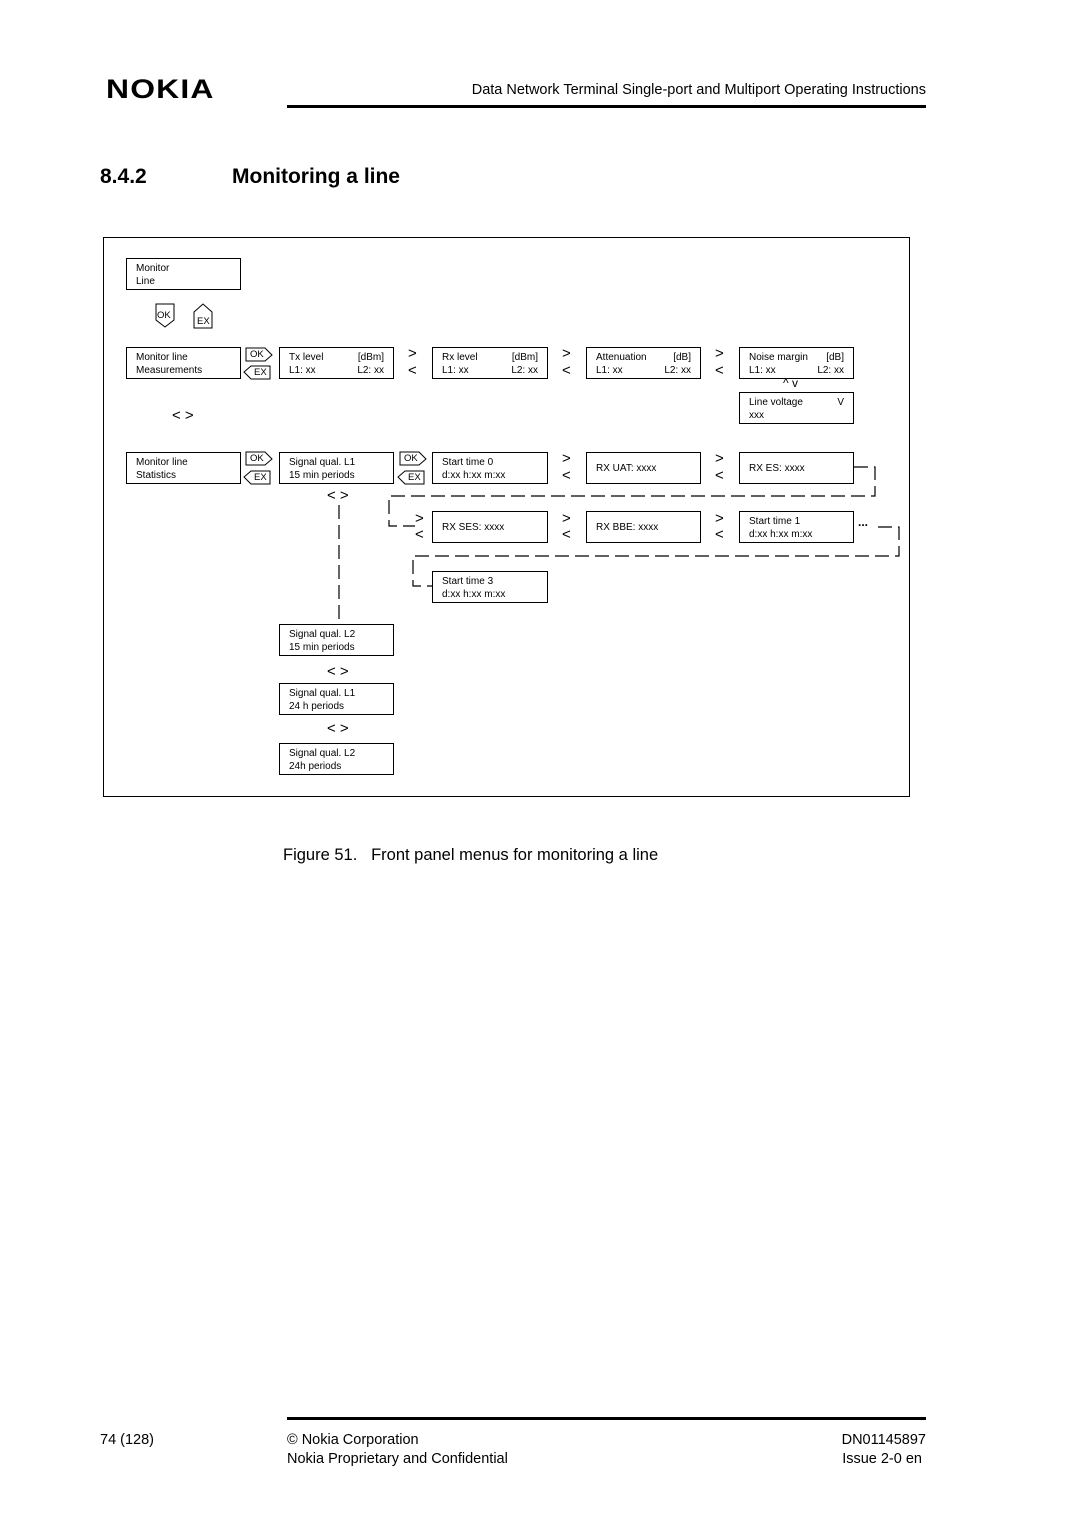 Image resolution: width=1080 pixels, height=1528 pixels. I want to click on start-time-3-box: Start time 3 d:xx h:xx m:xx, so click(490, 587).